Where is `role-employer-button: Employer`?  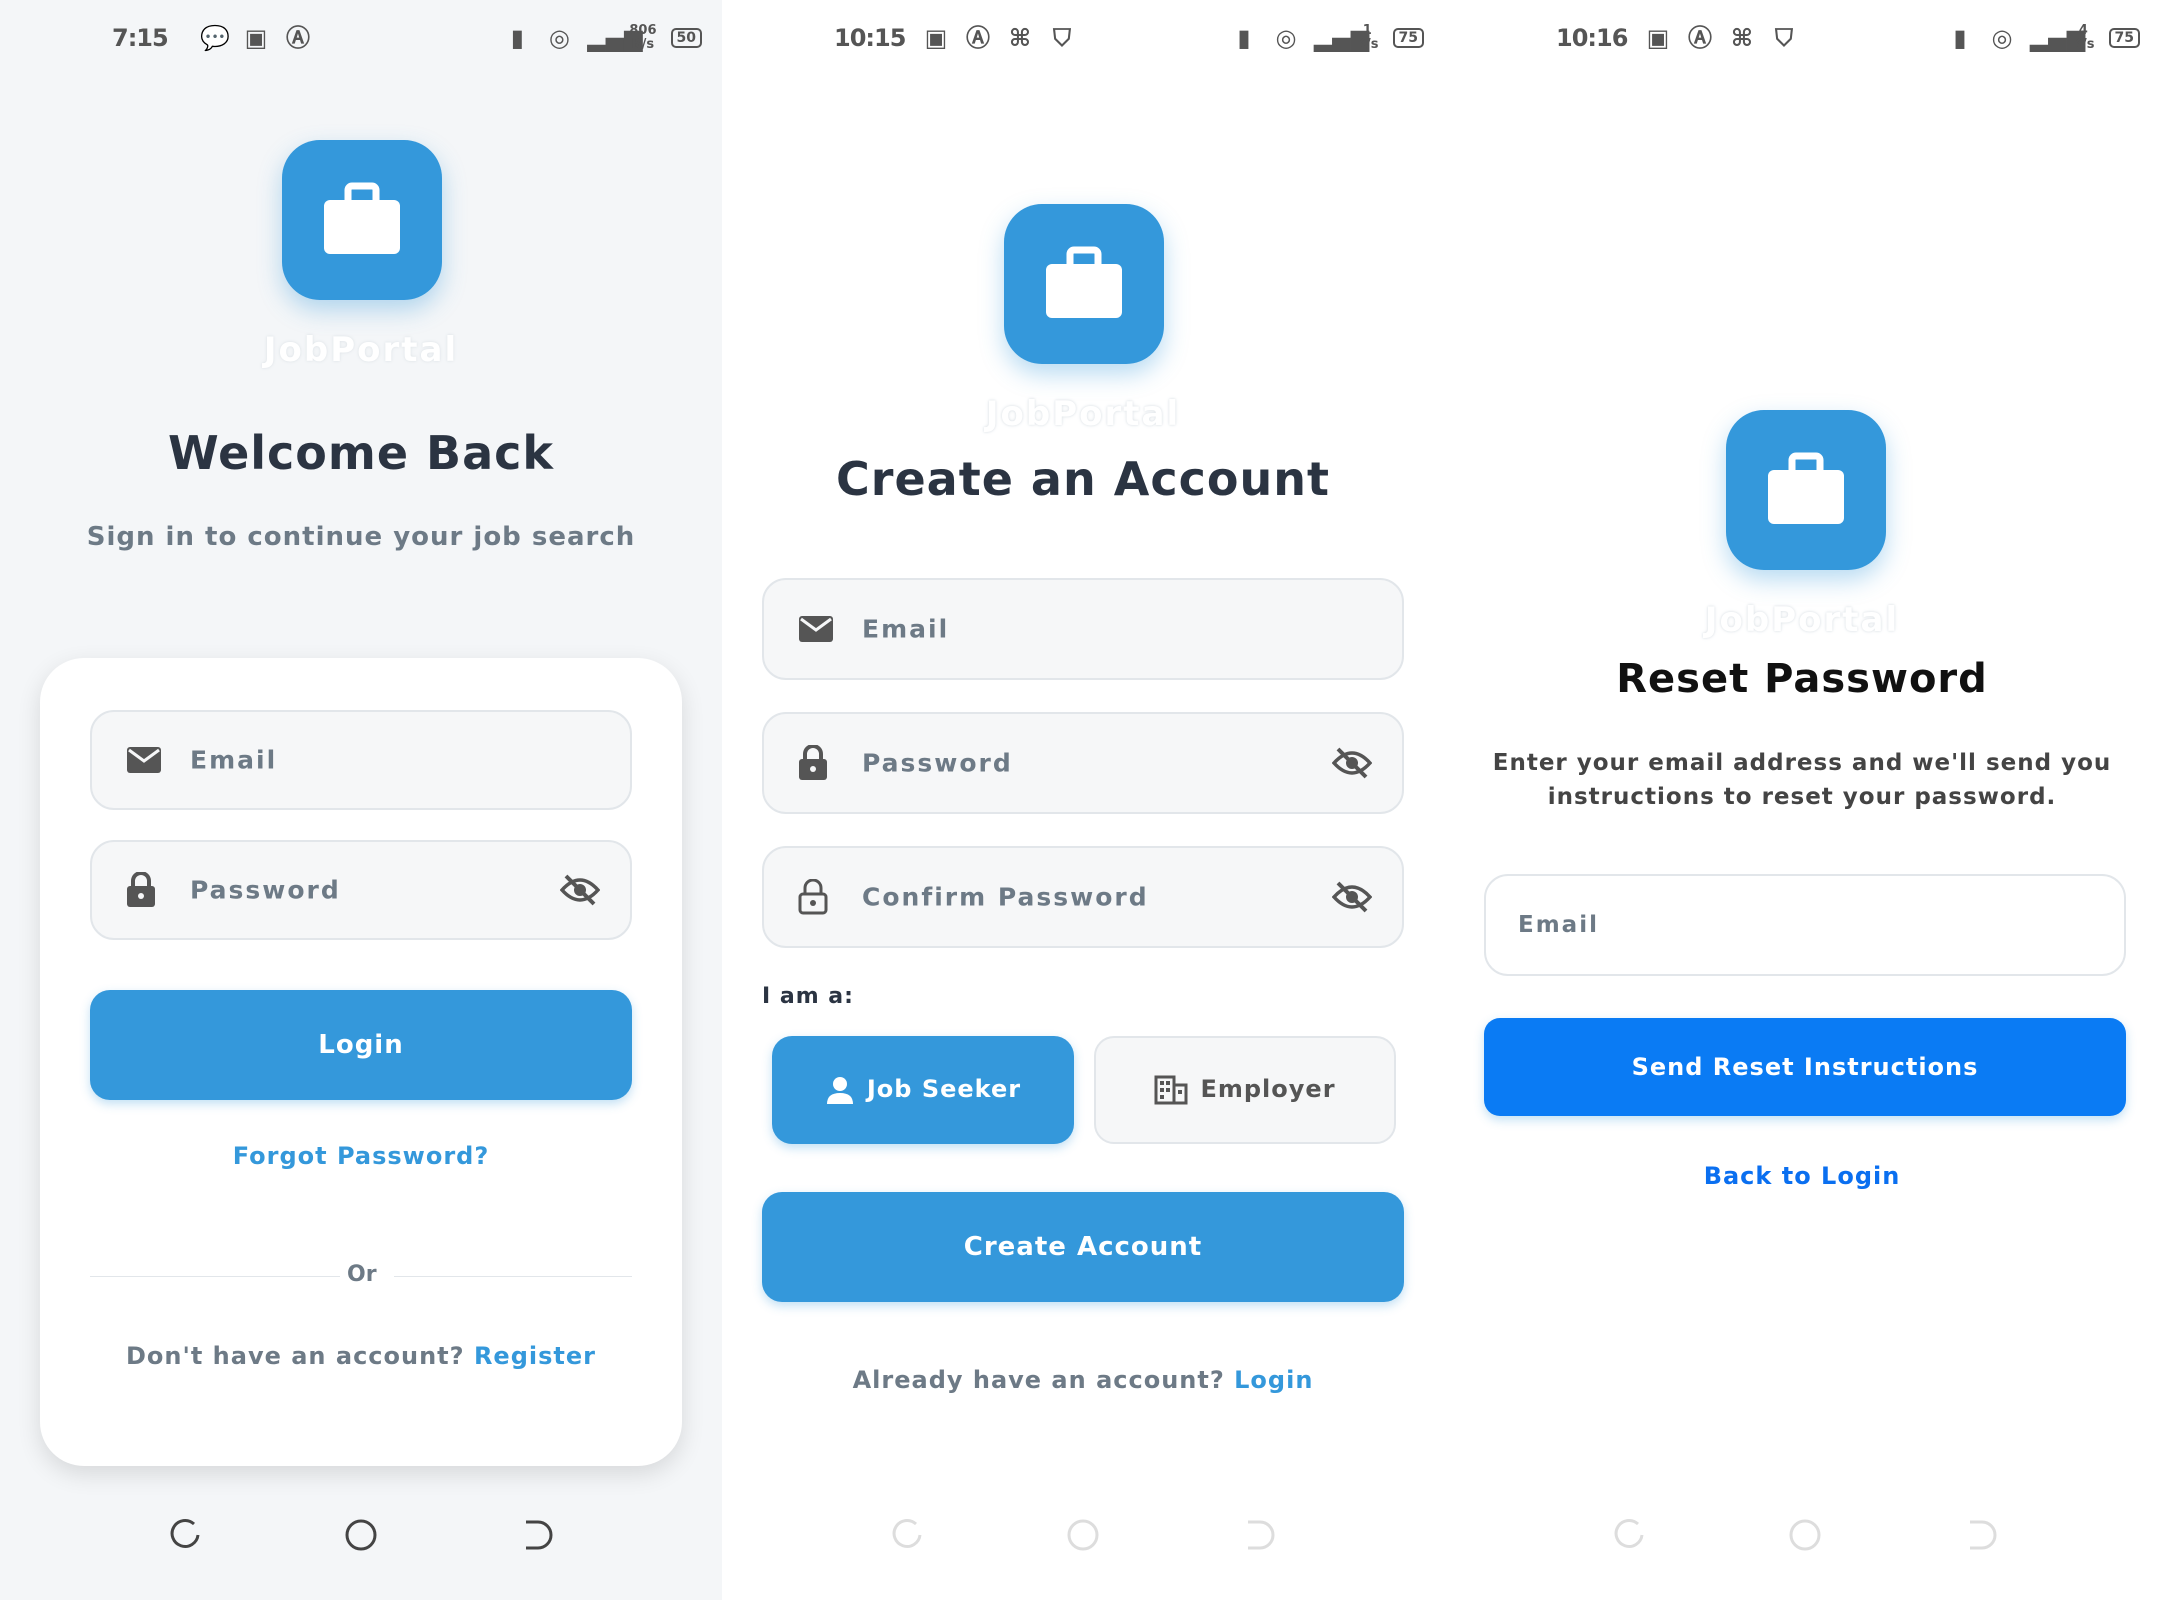
role-employer-button: Employer is located at coordinates (1245, 1090).